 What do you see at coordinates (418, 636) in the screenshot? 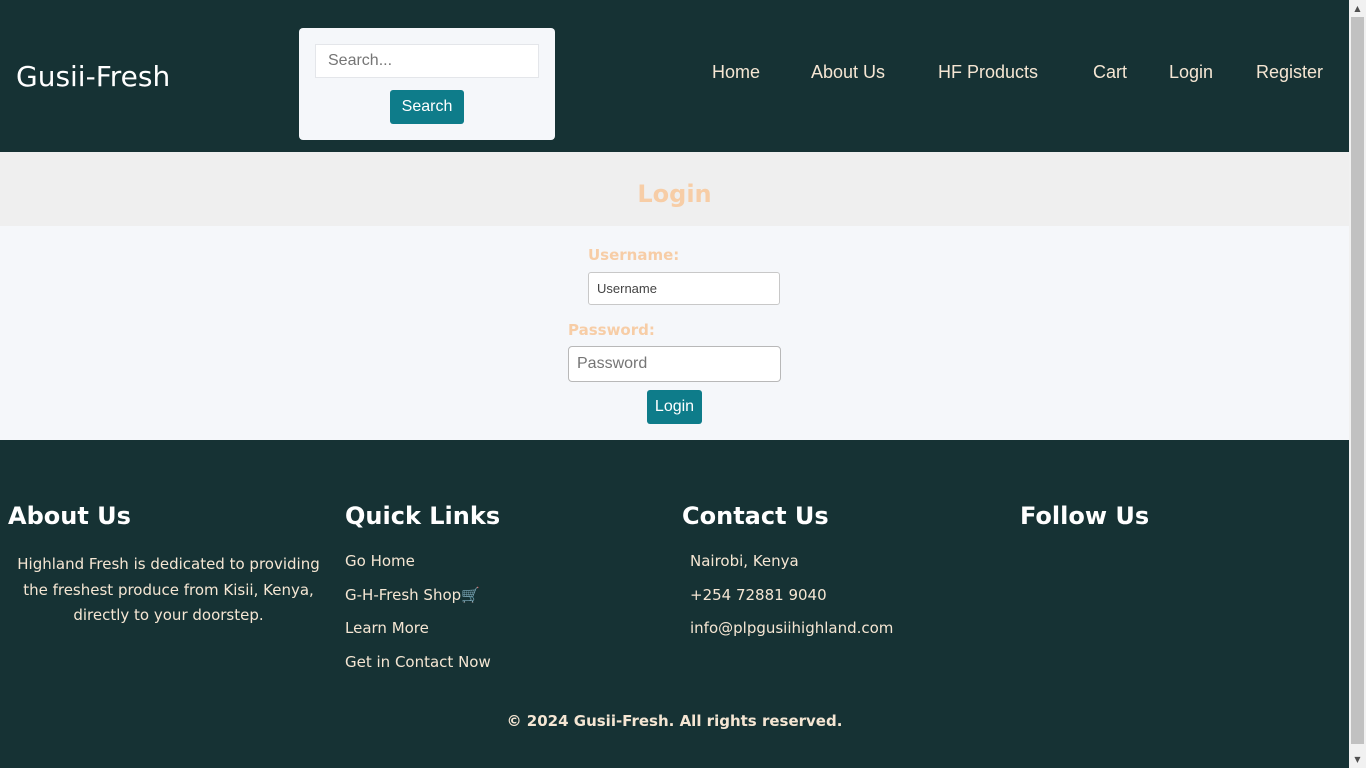
I see `quick-link-learn-more: Learn More` at bounding box center [418, 636].